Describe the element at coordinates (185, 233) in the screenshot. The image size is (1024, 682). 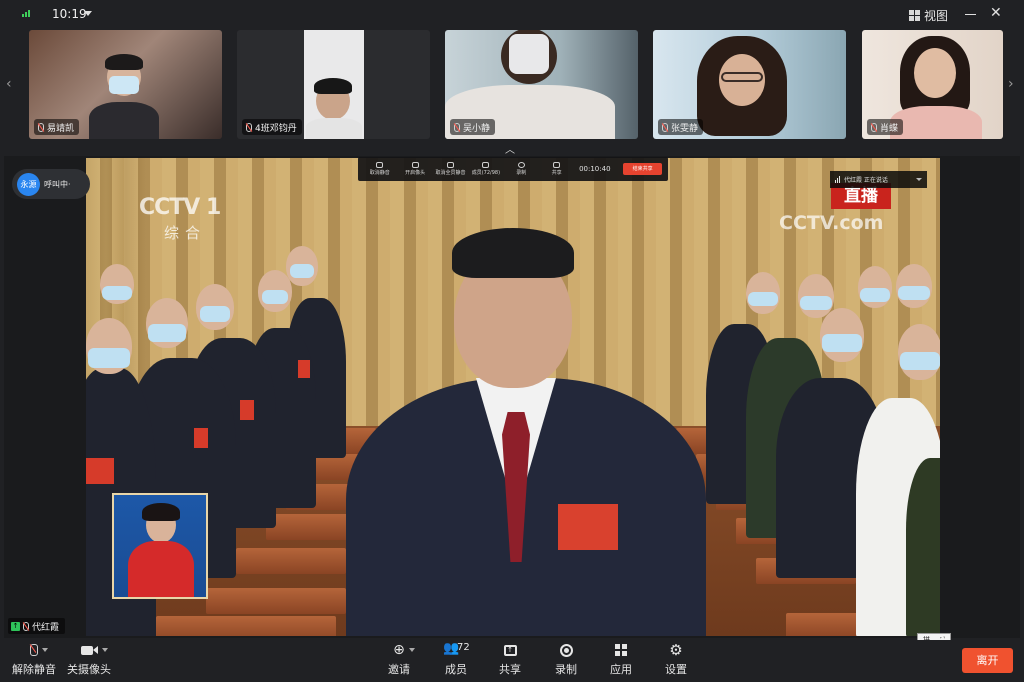
I see `cctv-channel-name: 综合` at that location.